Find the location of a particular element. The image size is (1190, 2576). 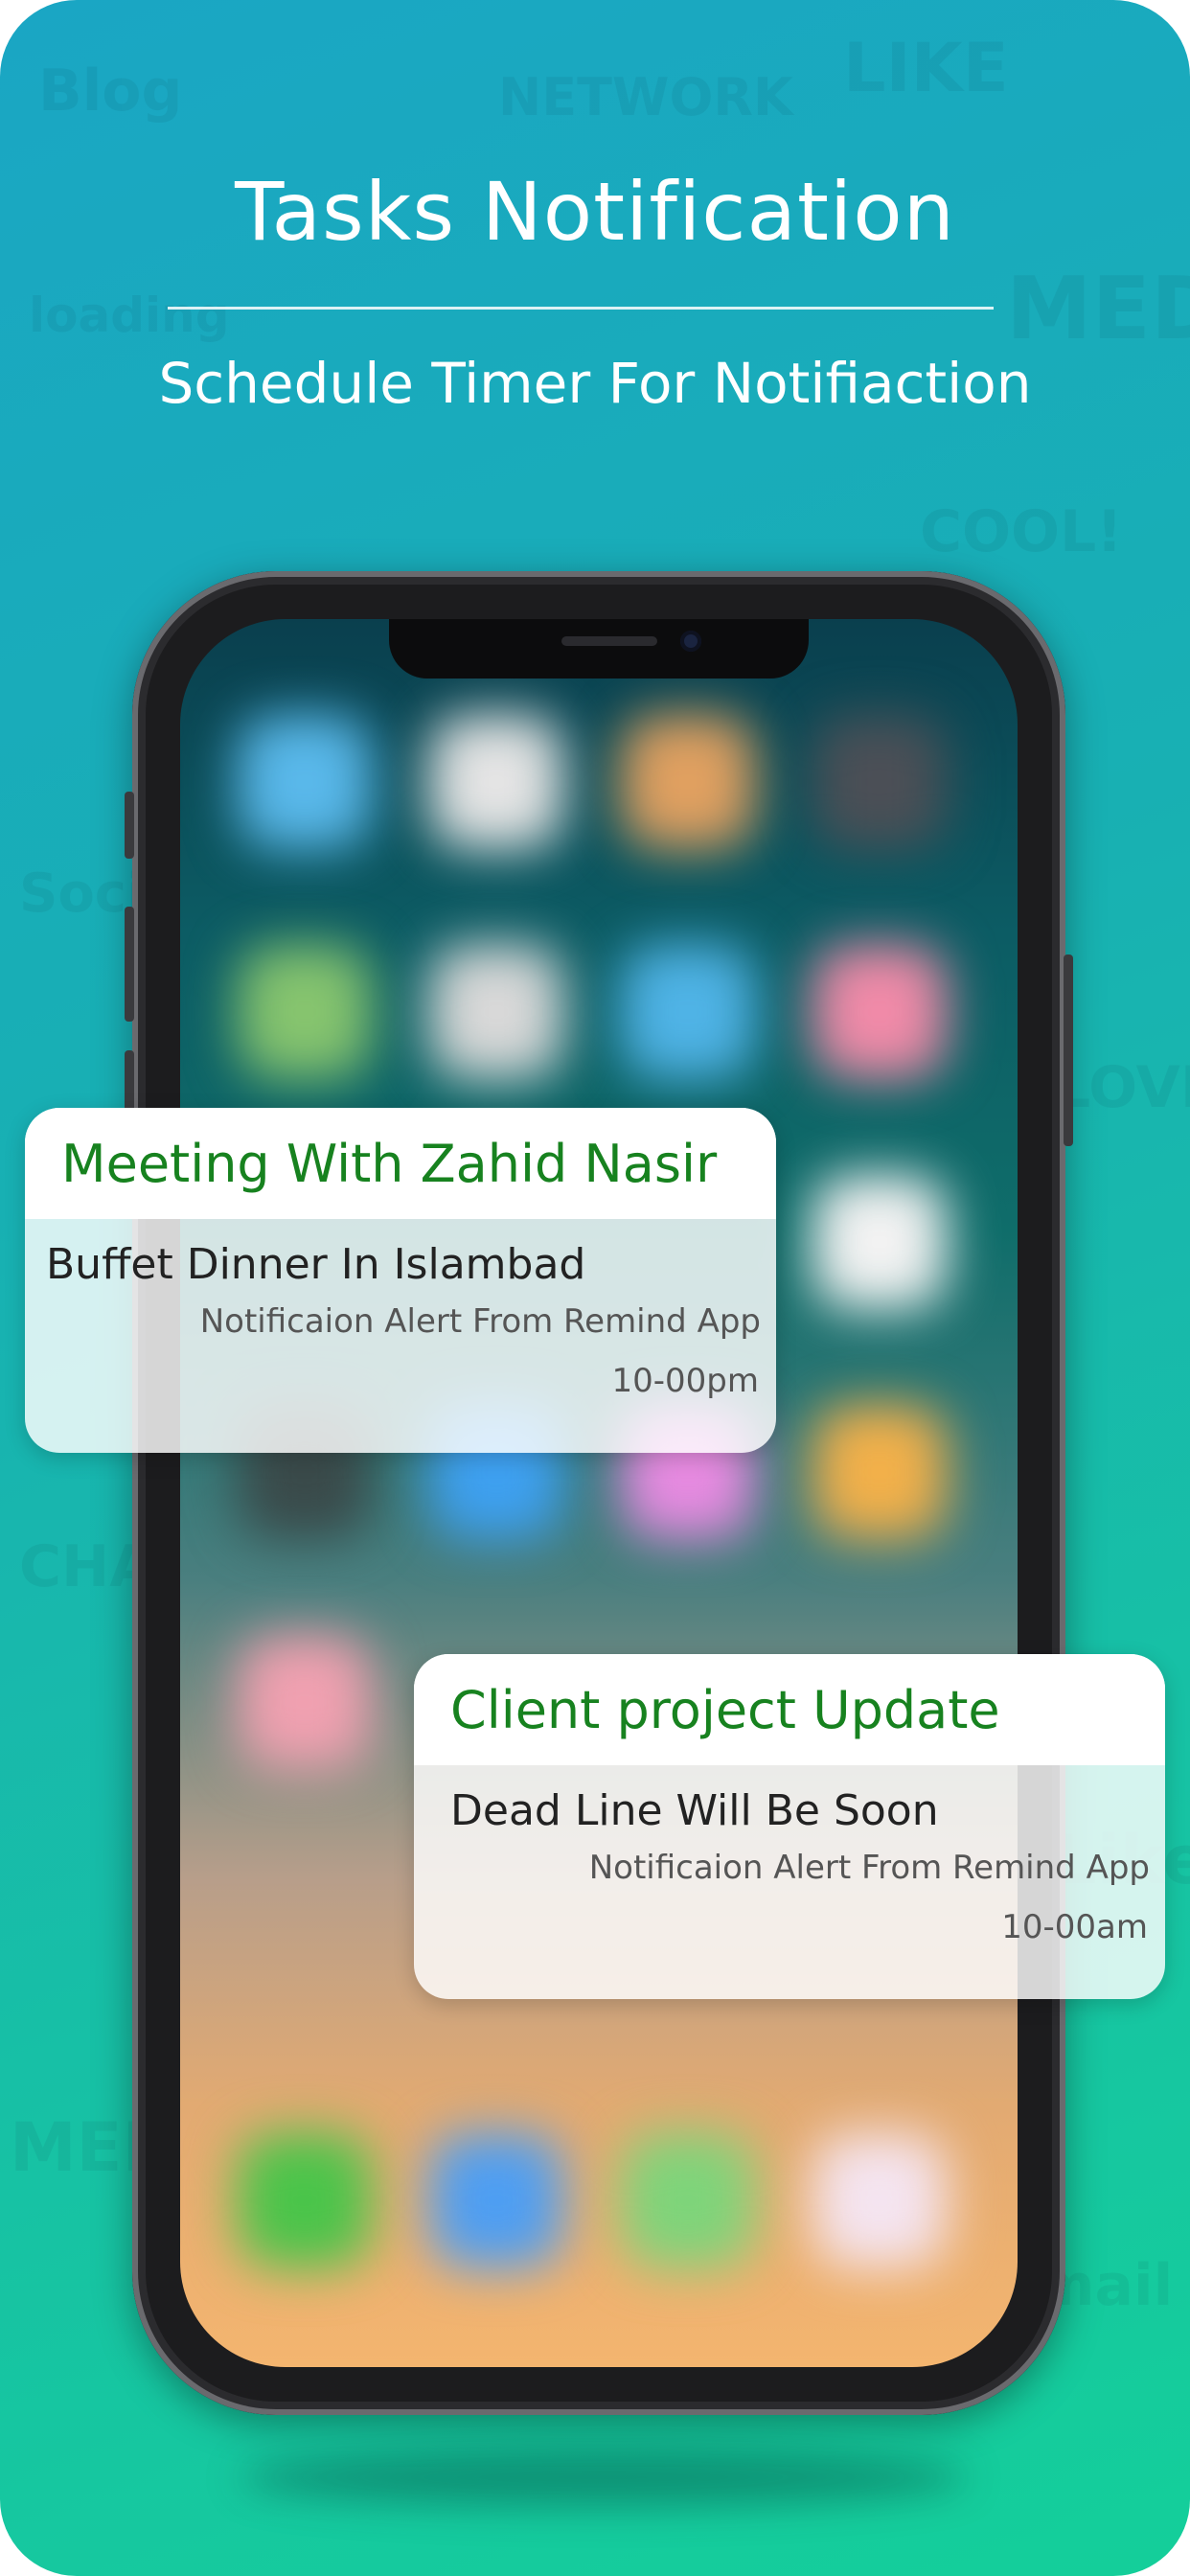

camera-icon is located at coordinates (691, 642).